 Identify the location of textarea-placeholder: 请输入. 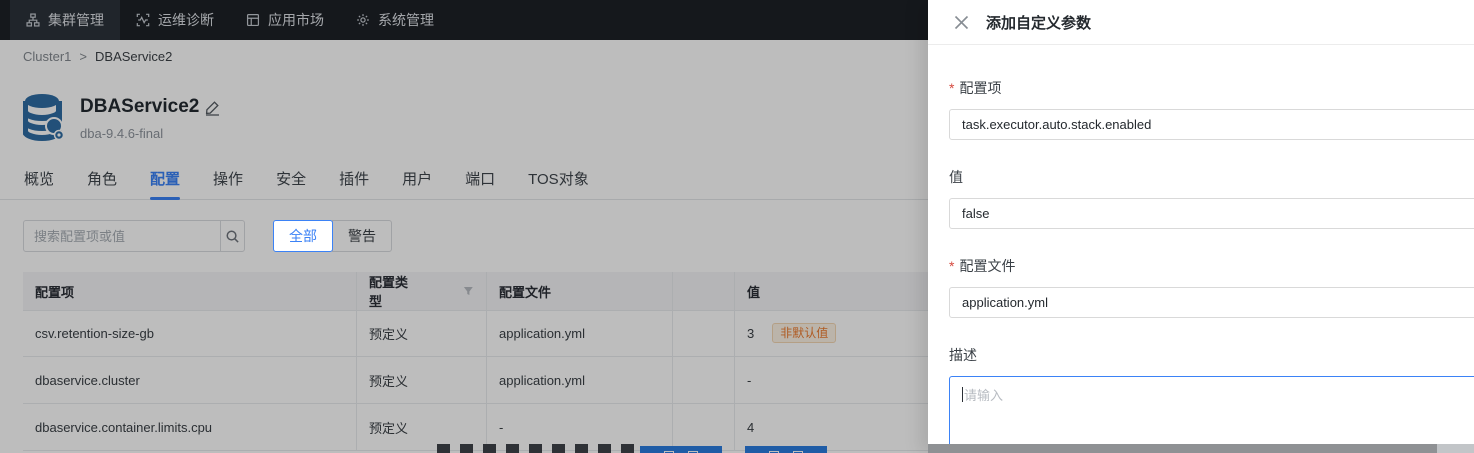
(984, 395).